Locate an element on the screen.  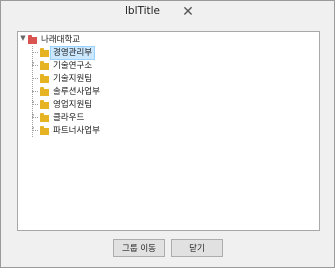
expand-chevron-down-icon: ▼ is located at coordinates (23, 38).